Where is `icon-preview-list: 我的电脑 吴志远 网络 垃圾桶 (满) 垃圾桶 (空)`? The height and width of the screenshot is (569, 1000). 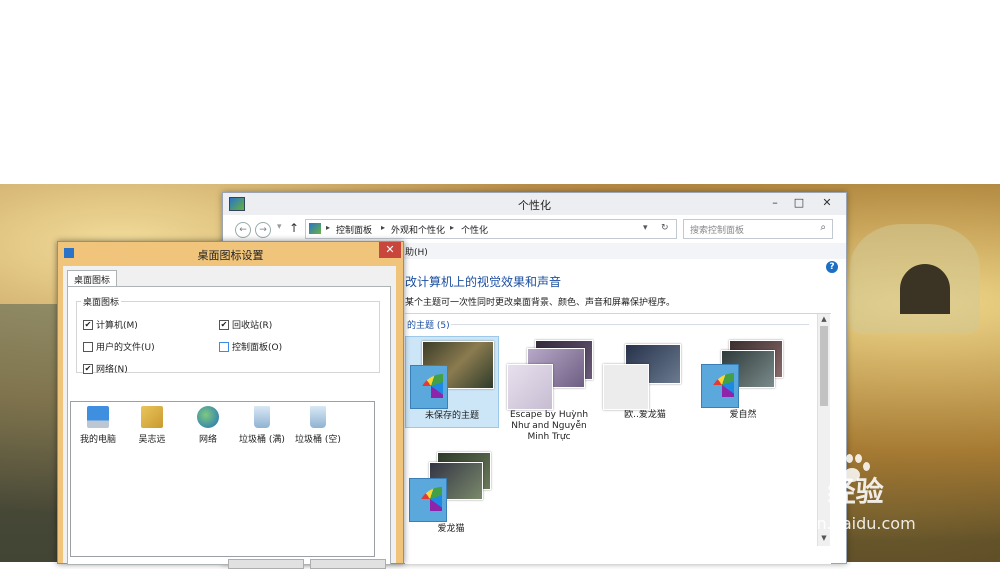
icon-preview-list: 我的电脑 吴志远 网络 垃圾桶 (满) 垃圾桶 (空) is located at coordinates (222, 479).